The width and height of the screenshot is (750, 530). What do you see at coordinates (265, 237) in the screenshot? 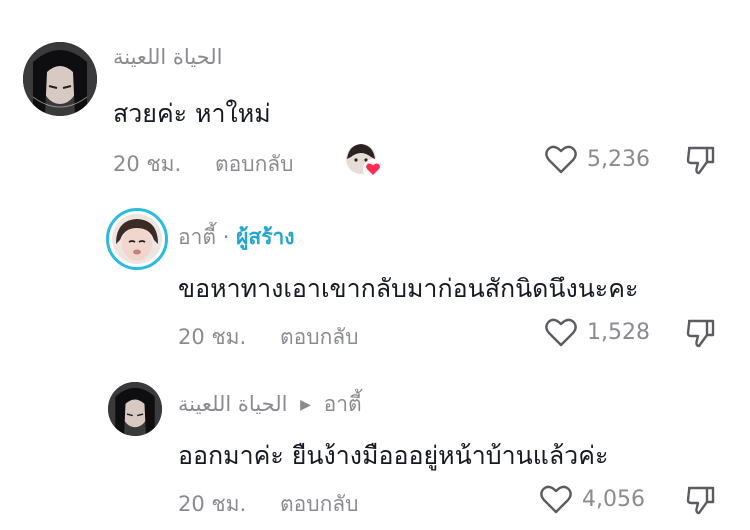
I see `creator-badge: ผู้สร้าง` at bounding box center [265, 237].